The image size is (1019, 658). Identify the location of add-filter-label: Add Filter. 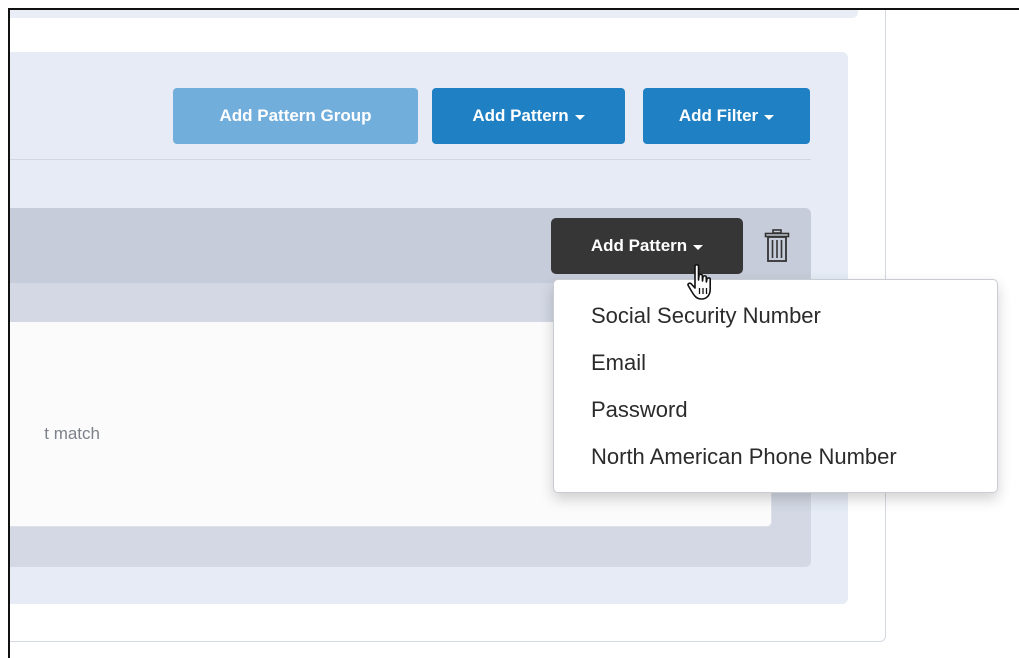
(718, 115).